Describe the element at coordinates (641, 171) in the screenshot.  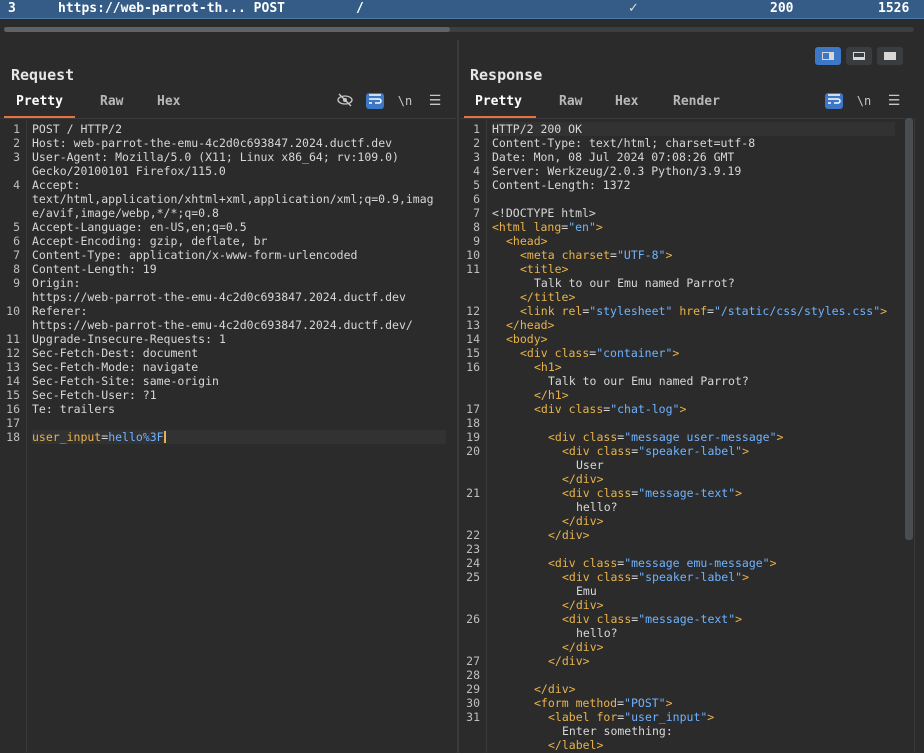
I see `header-value: Werkzeug/2.0.3 Python/3.9.19` at that location.